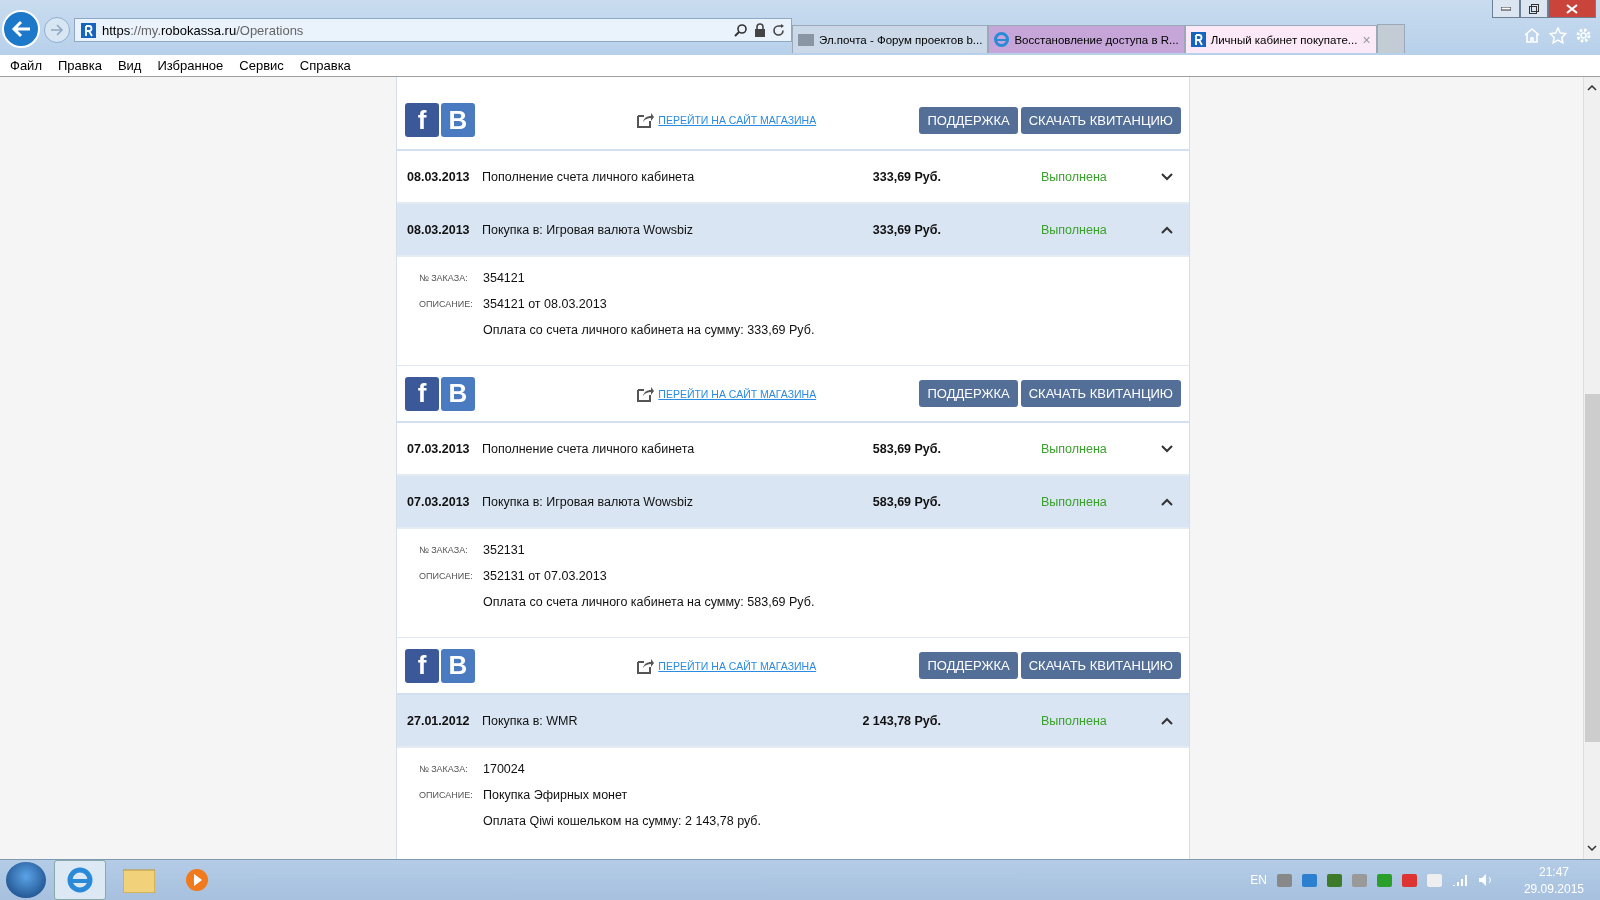 This screenshot has height=900, width=1600. What do you see at coordinates (589, 448) in the screenshot?
I see `operation-title: Пополнение счета личного кабинета` at bounding box center [589, 448].